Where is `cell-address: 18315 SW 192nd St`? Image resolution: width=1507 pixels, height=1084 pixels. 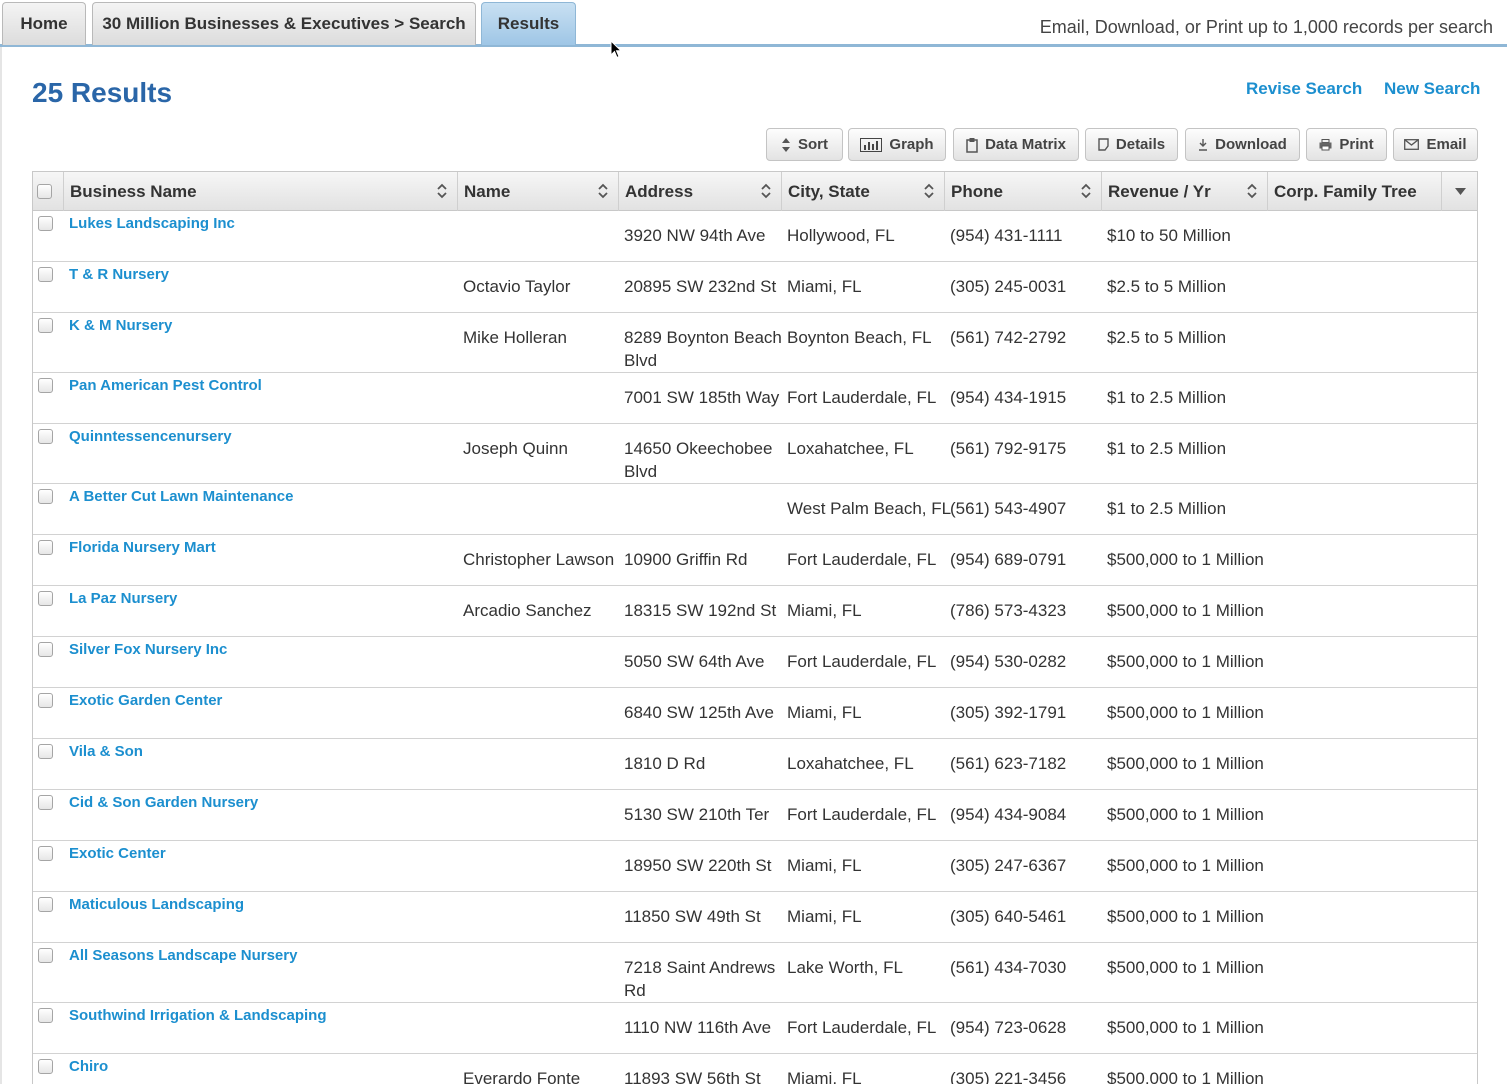 cell-address: 18315 SW 192nd St is located at coordinates (700, 610).